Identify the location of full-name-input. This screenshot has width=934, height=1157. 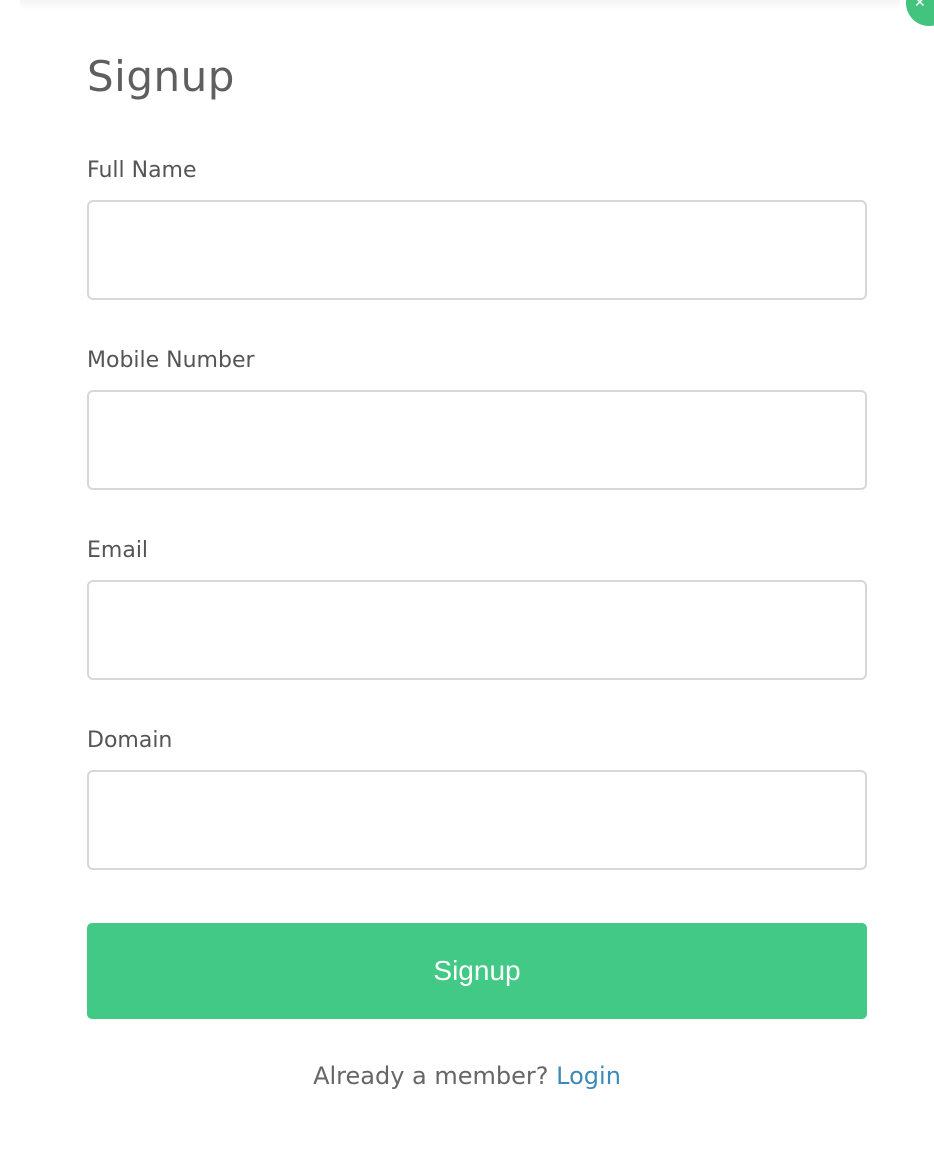
(477, 250).